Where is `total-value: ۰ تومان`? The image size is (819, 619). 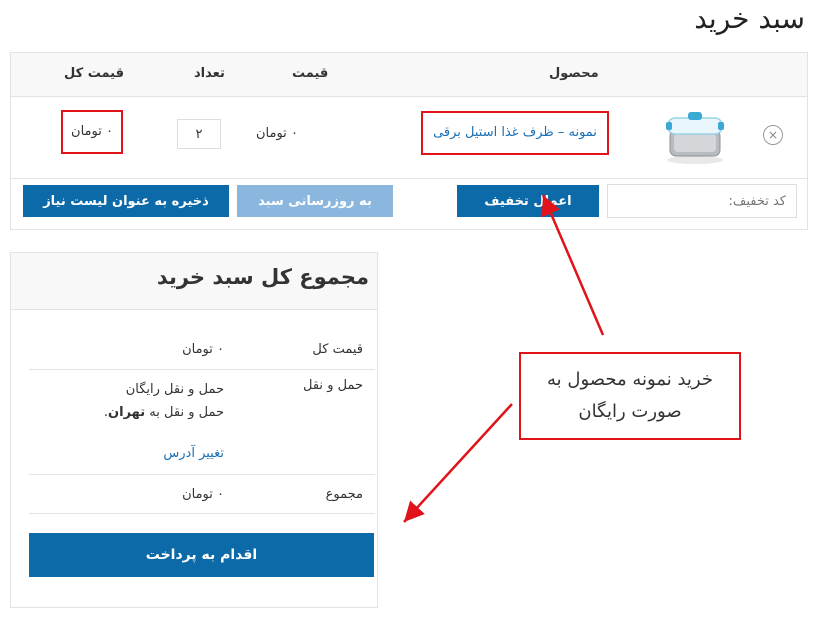 total-value: ۰ تومان is located at coordinates (203, 494).